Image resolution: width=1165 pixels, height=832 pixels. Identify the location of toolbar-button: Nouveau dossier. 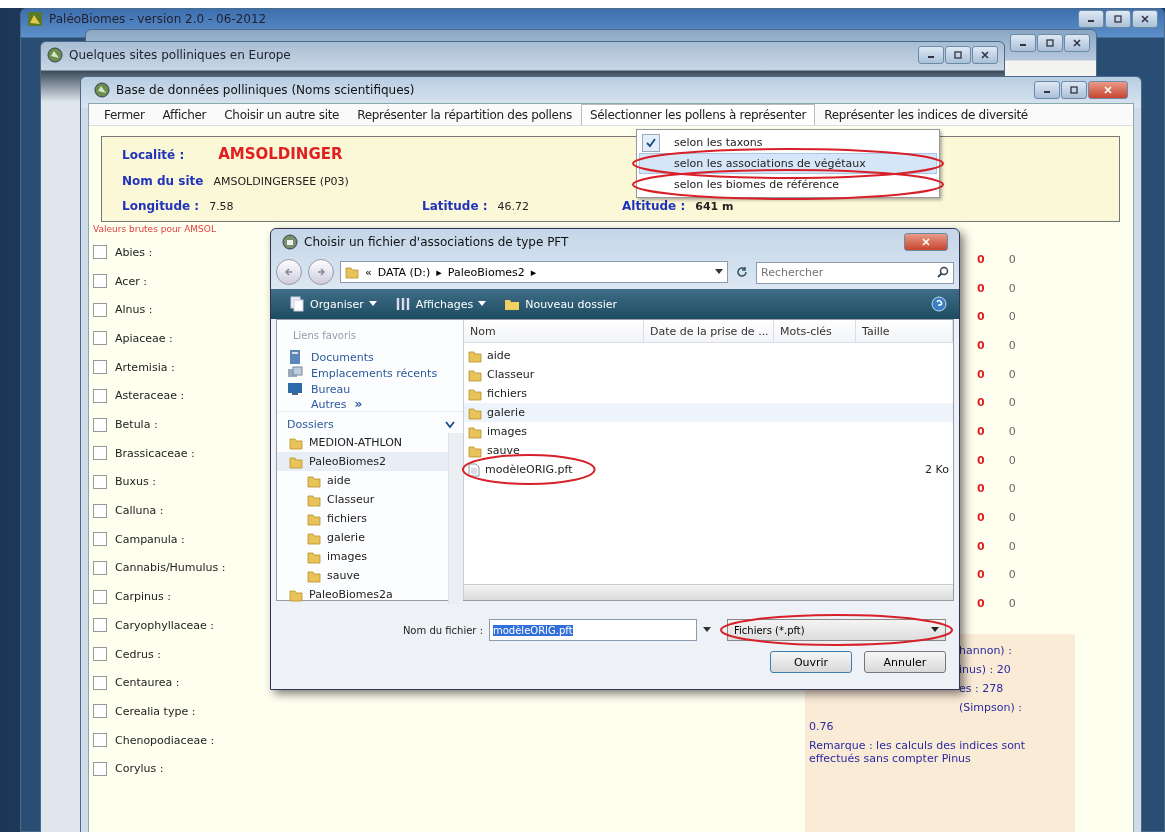
(561, 304).